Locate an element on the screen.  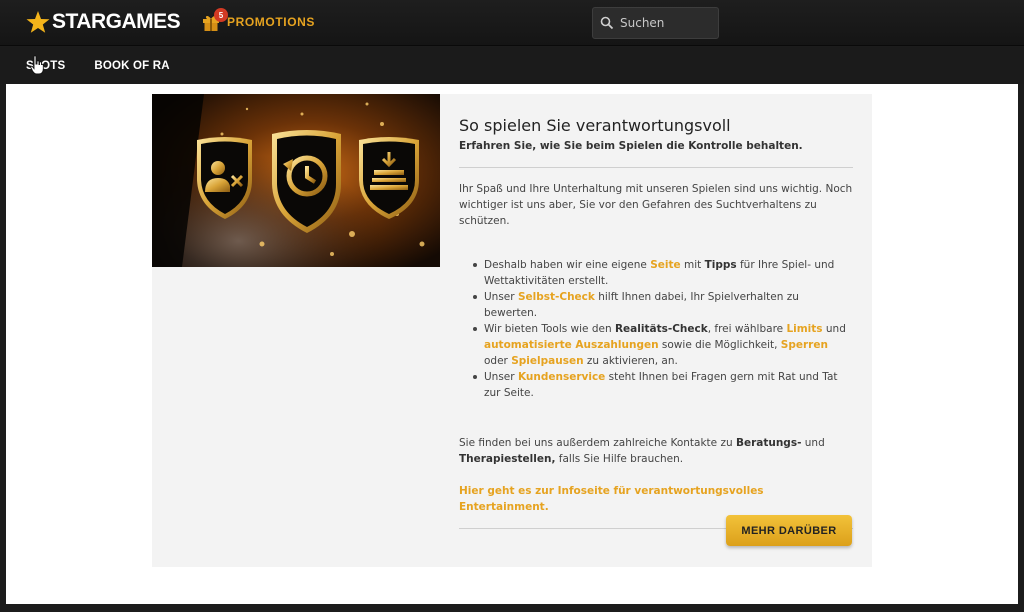
logo-text: STARGAMES is located at coordinates (116, 21).